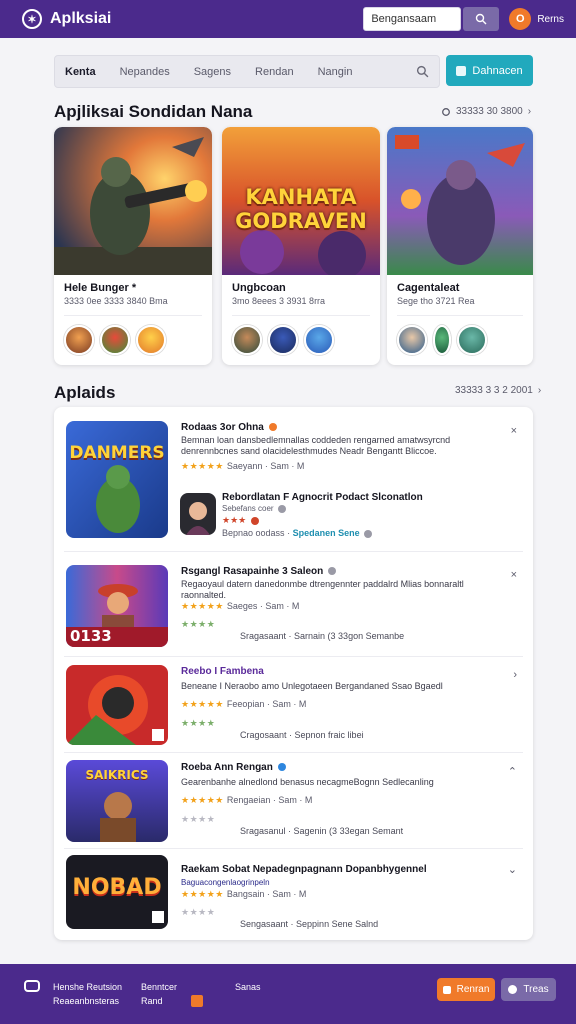  Describe the element at coordinates (91, 636) in the screenshot. I see `app-icon-title: 0133` at that location.